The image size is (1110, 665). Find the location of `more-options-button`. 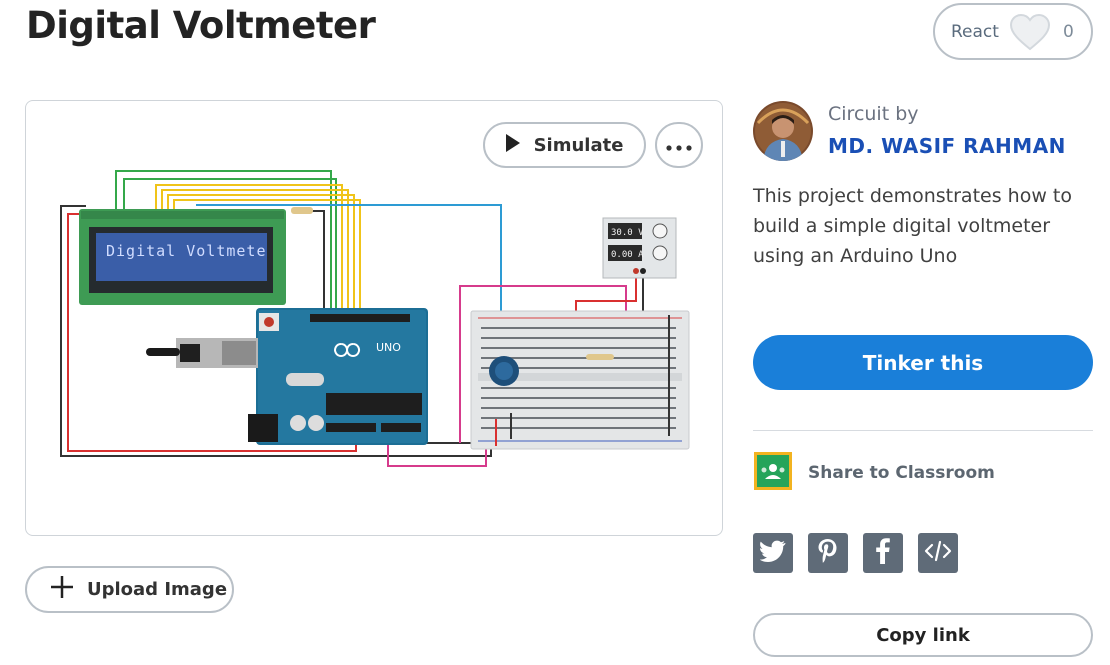

more-options-button is located at coordinates (679, 145).